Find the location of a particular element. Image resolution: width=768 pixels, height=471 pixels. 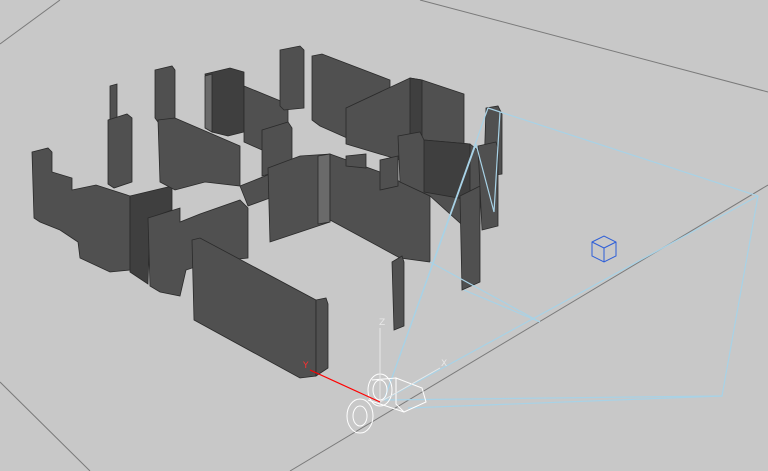

gizmo-x-label: X is located at coordinates (444, 364).